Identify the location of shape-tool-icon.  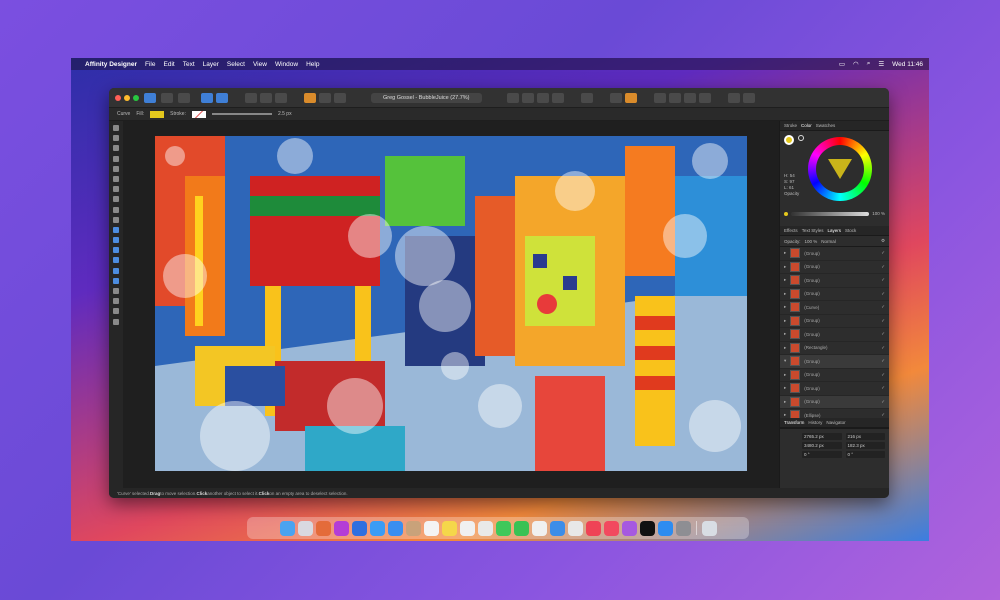
(116, 270).